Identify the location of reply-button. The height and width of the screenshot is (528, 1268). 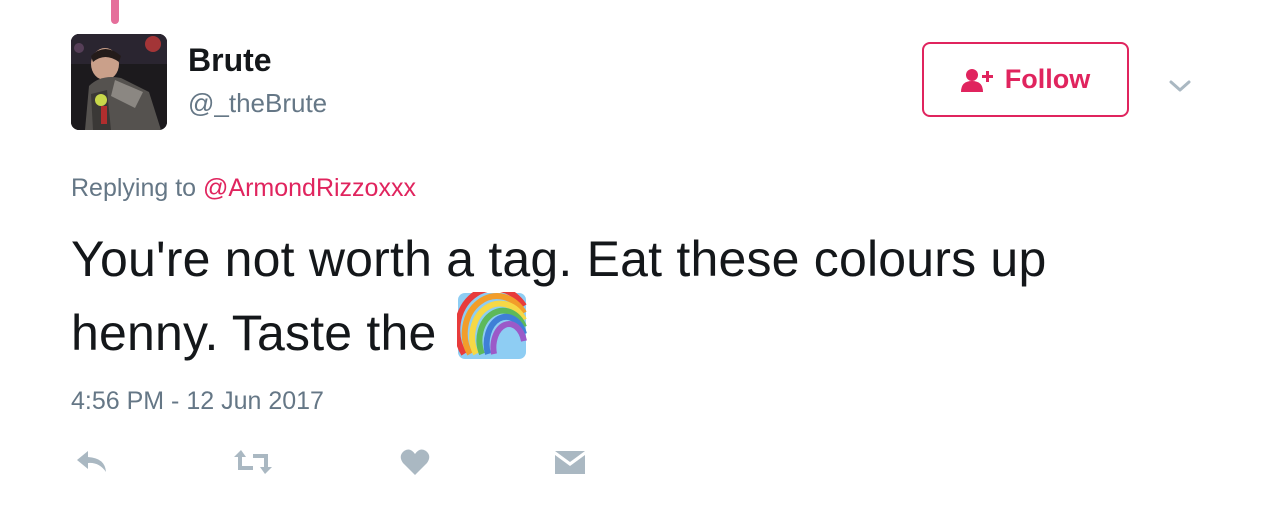
(92, 462).